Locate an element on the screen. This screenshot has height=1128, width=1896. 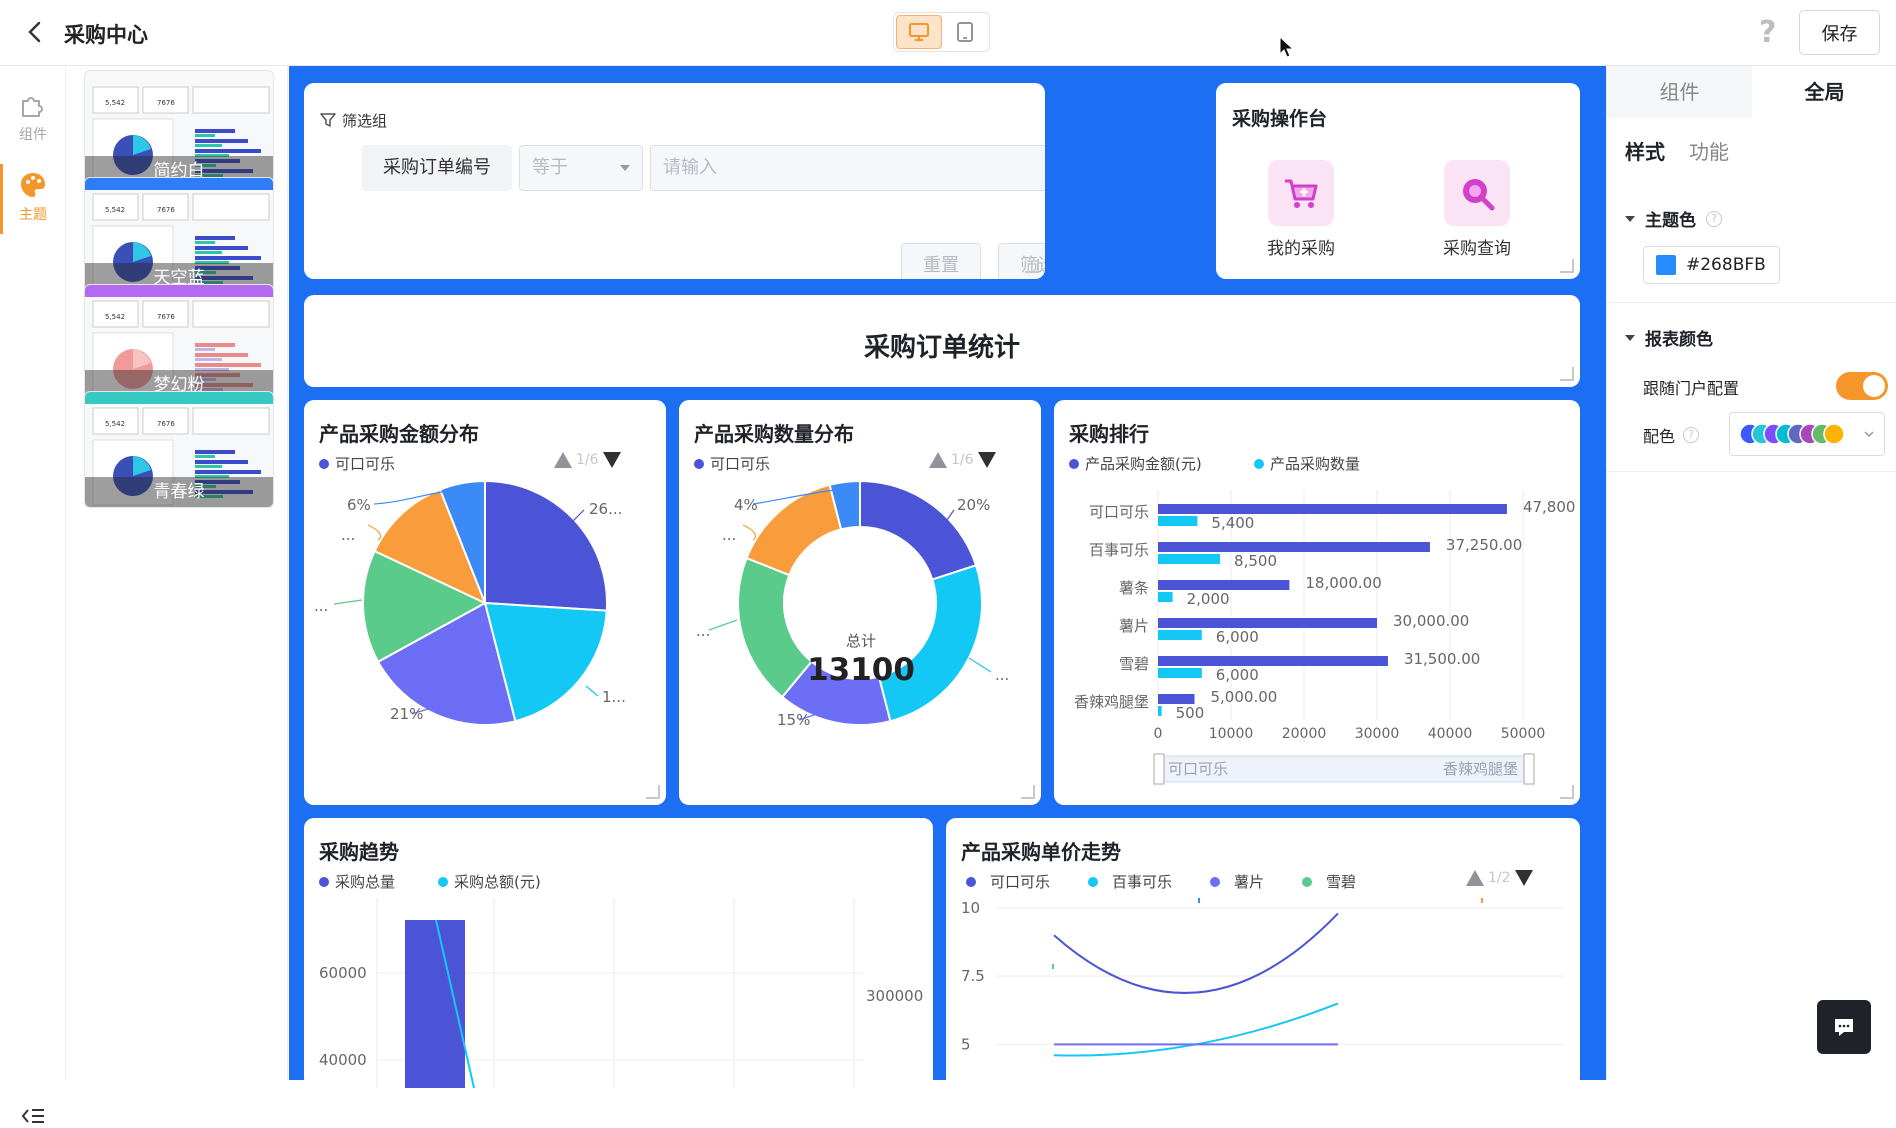
palette-select is located at coordinates (1807, 434).